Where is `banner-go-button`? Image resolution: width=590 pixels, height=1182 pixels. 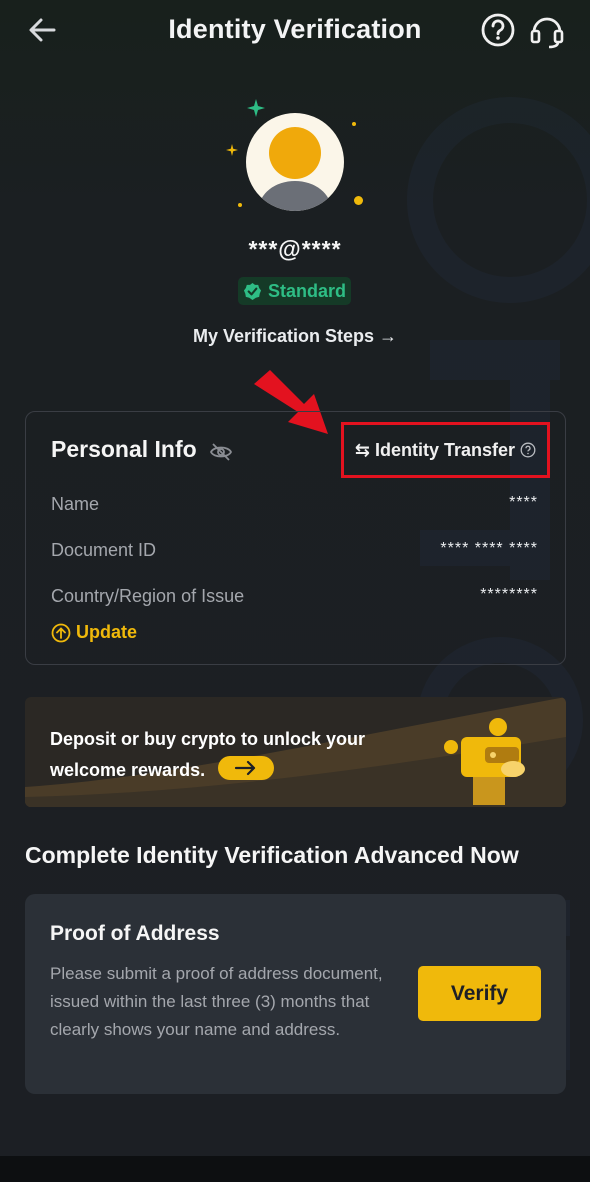
banner-go-button is located at coordinates (246, 768).